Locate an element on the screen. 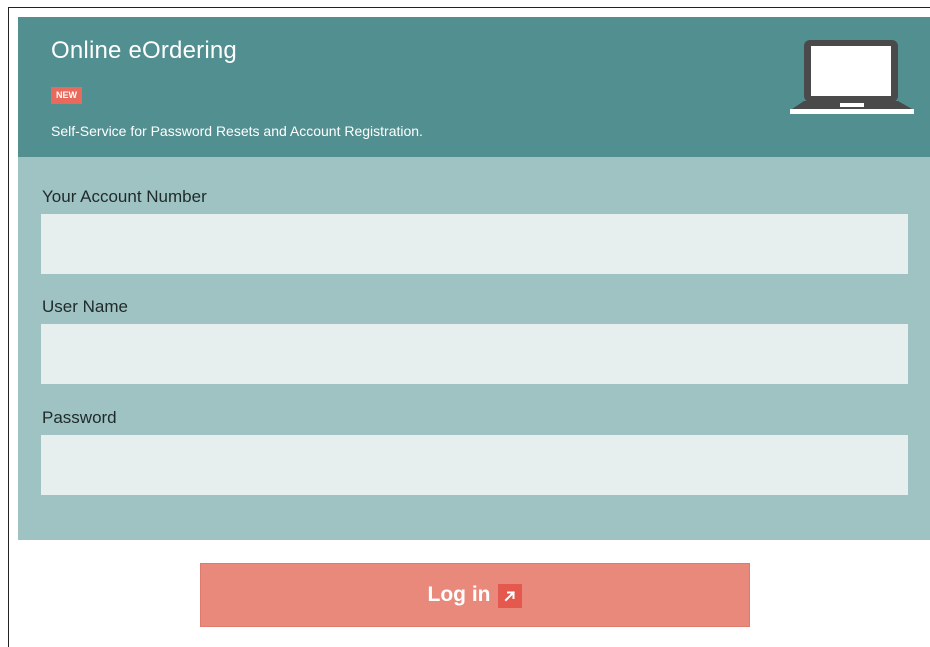 The height and width of the screenshot is (647, 930). user-name-input is located at coordinates (474, 354).